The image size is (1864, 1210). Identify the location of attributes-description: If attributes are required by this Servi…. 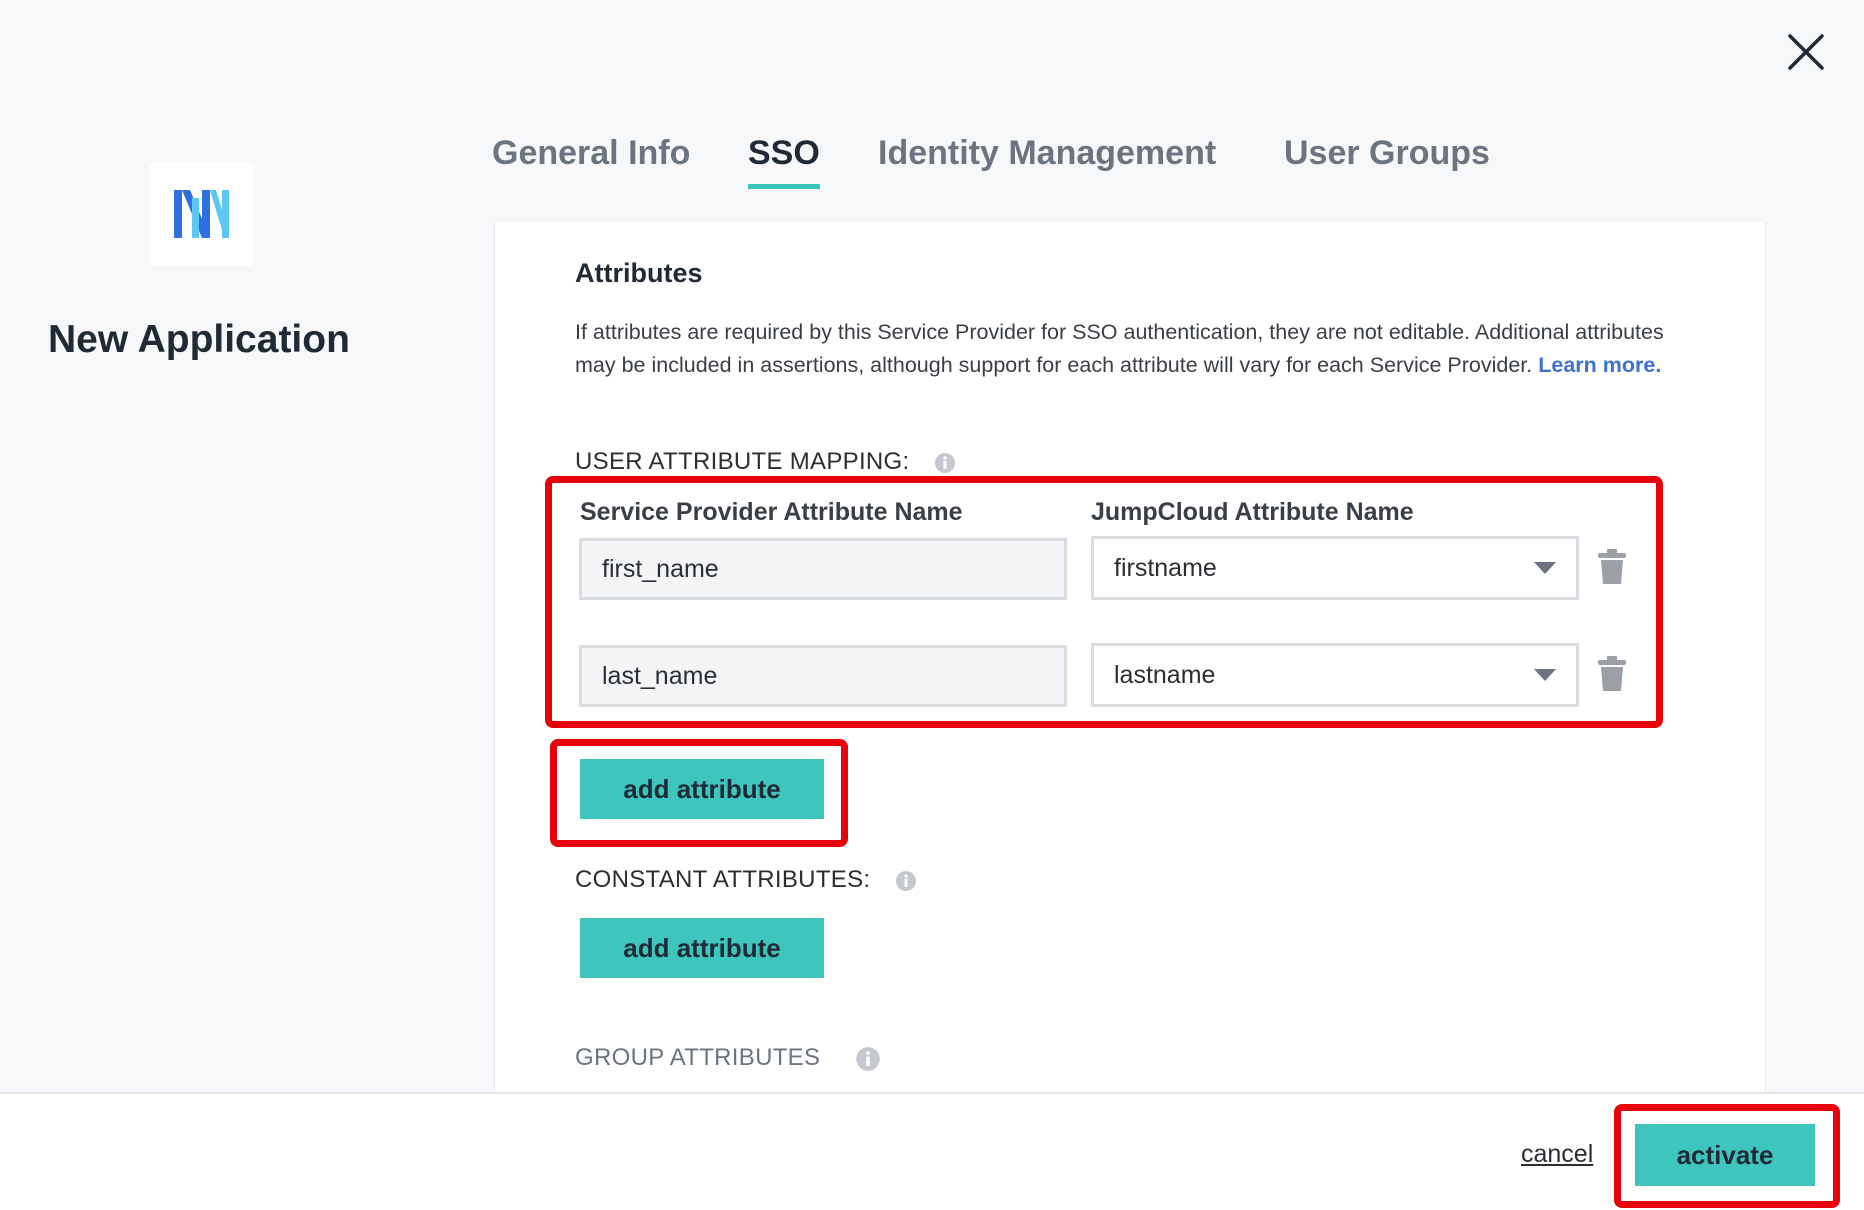
(1125, 349).